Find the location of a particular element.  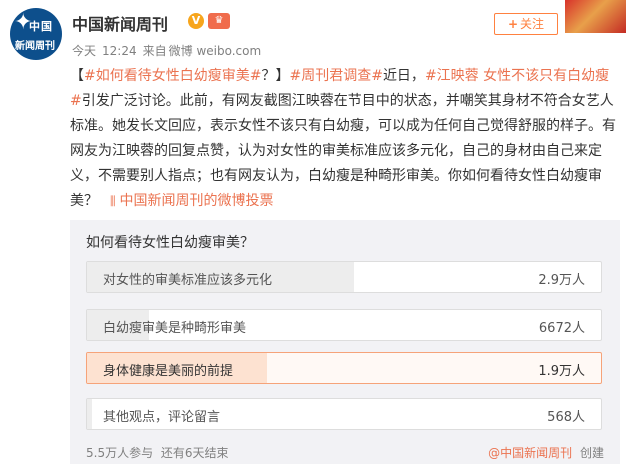

poll-title: 如何看待女性白幼瘦审美？ is located at coordinates (170, 243).